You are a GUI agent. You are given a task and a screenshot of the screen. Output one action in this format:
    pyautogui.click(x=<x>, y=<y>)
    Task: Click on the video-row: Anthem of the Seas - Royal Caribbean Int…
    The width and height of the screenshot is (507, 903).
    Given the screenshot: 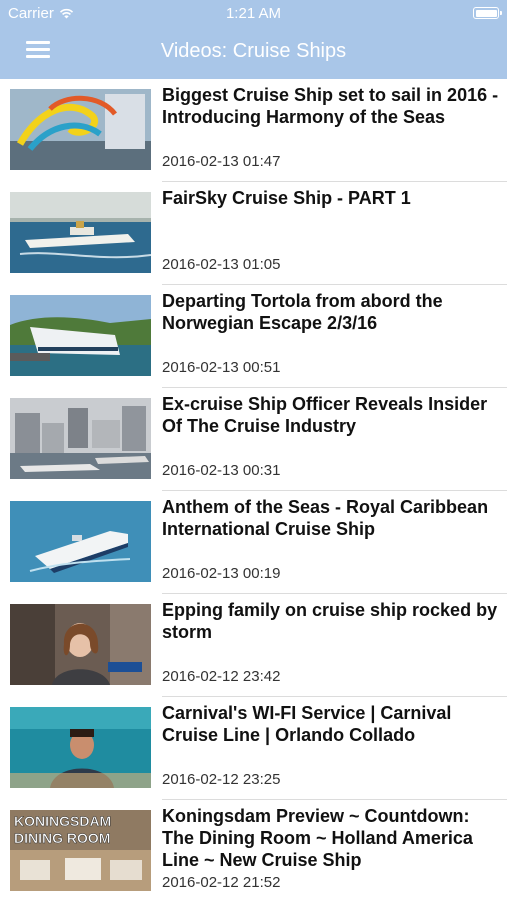 What is the action you would take?
    pyautogui.click(x=253, y=542)
    